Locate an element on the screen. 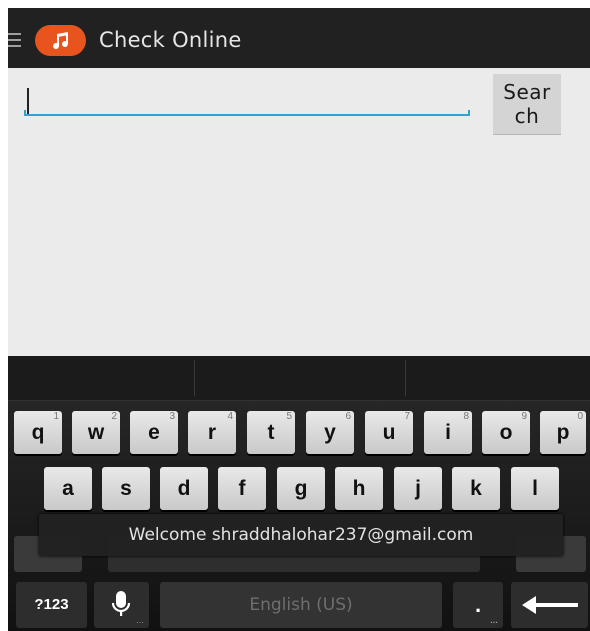 Image resolution: width=590 pixels, height=631 pixels. space-key: English (US) is located at coordinates (301, 605).